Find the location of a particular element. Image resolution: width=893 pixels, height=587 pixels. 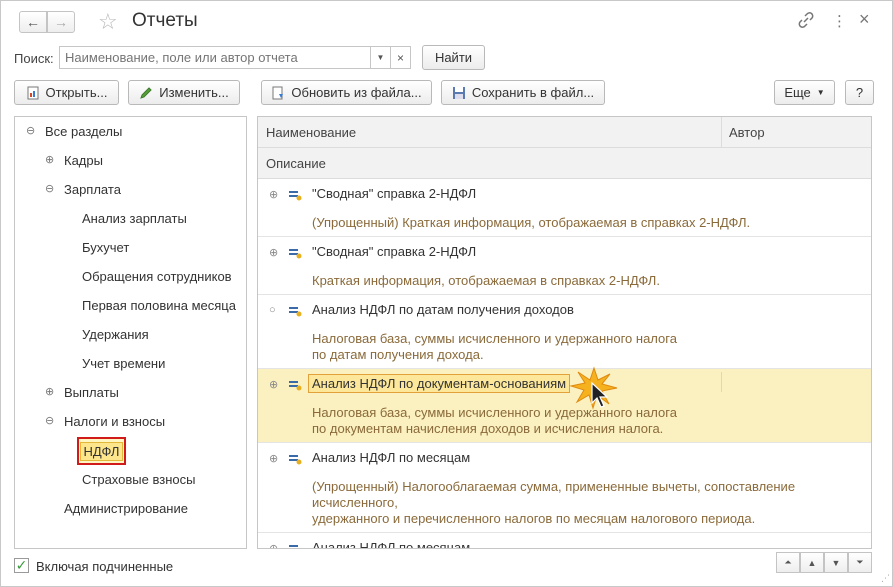

tree-item-time-tracking: Учет времени is located at coordinates (123, 363).